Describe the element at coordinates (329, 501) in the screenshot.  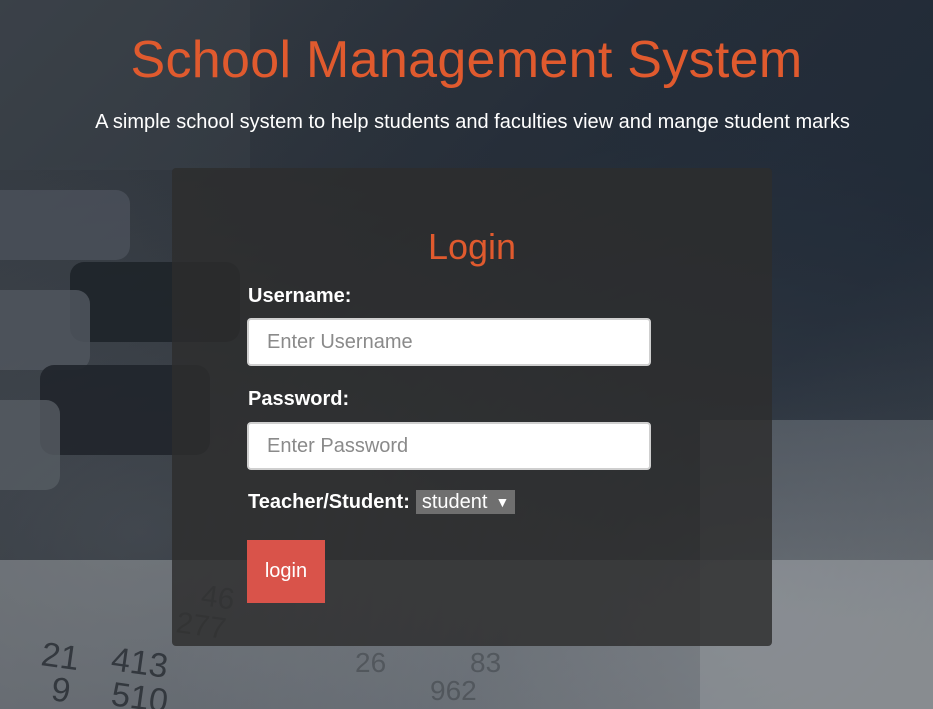
I see `role-label: Teacher/Student:` at that location.